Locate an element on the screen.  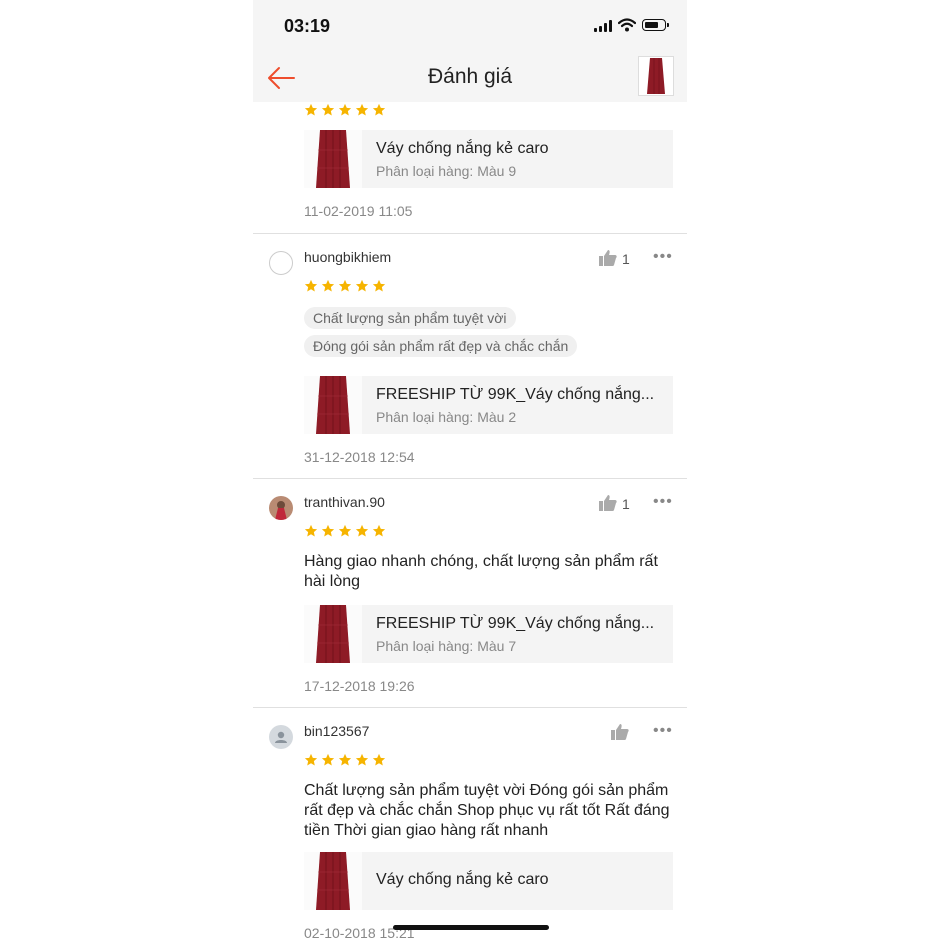
product-variant: Phân loại hàng: Màu 2 is located at coordinates (446, 417).